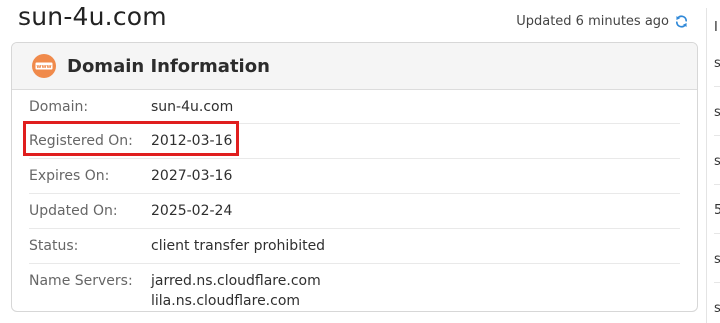 The image size is (720, 323). What do you see at coordinates (192, 106) in the screenshot?
I see `domain-value: sun-4u.com` at bounding box center [192, 106].